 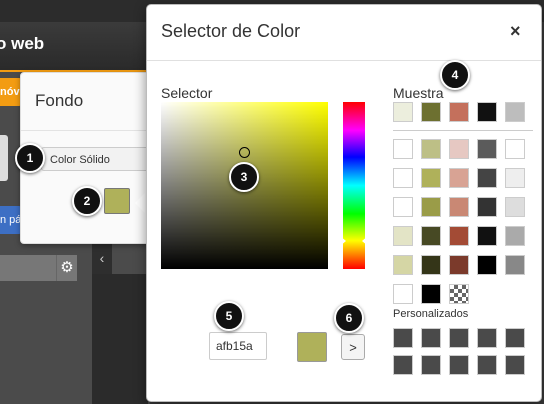 I want to click on transparent-swatch, so click(x=459, y=294).